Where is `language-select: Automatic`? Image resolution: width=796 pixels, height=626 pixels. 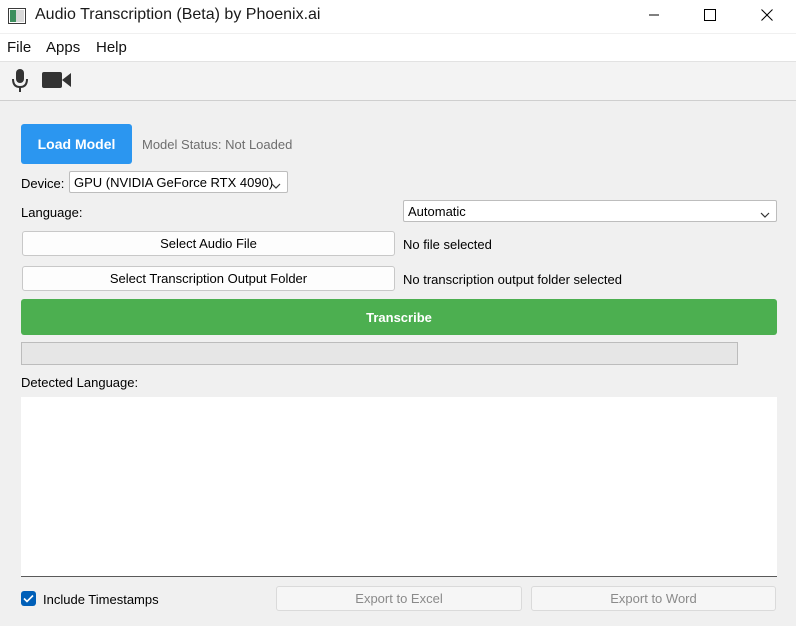
language-select: Automatic is located at coordinates (590, 211).